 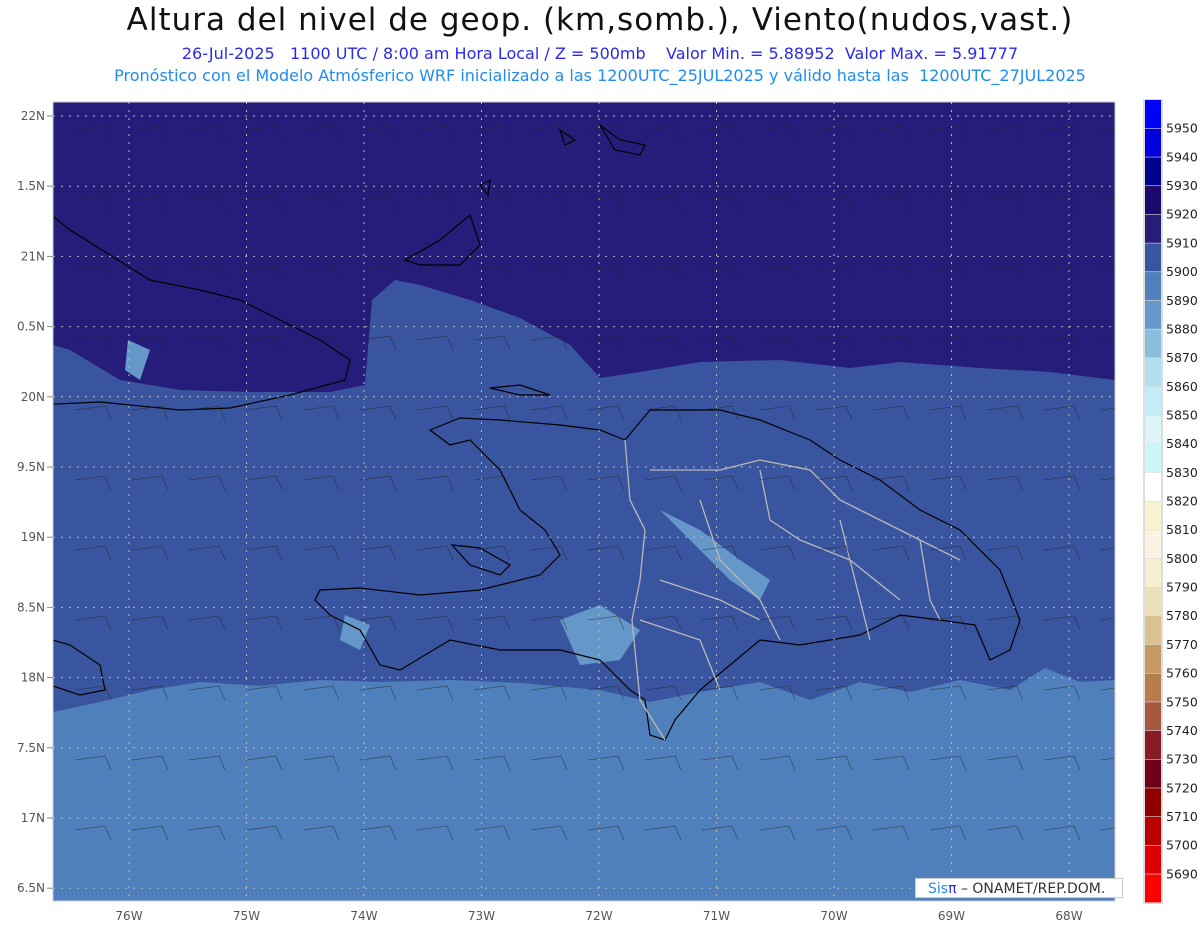 What do you see at coordinates (1182, 242) in the screenshot?
I see `colorbar-label: 5910` at bounding box center [1182, 242].